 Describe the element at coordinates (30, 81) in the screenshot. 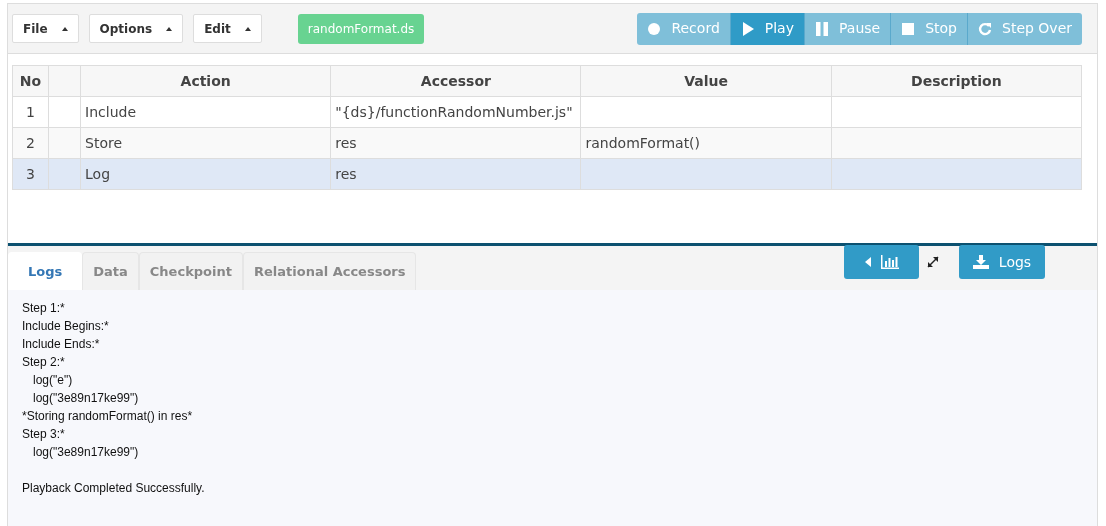

I see `column-header: No` at that location.